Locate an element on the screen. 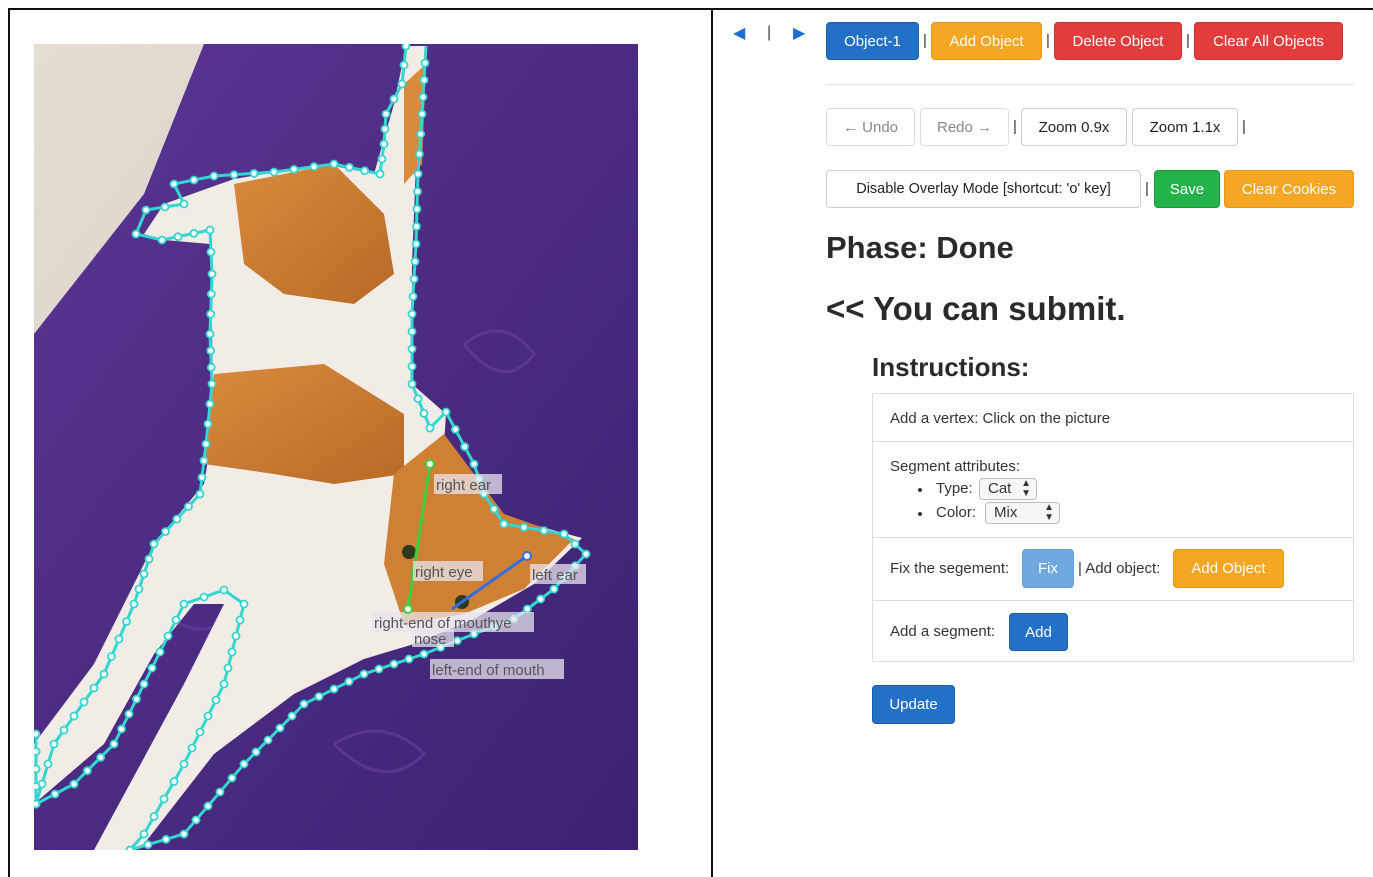 Image resolution: width=1373 pixels, height=877 pixels. clear-cookies-button: Clear Cookies is located at coordinates (1289, 189).